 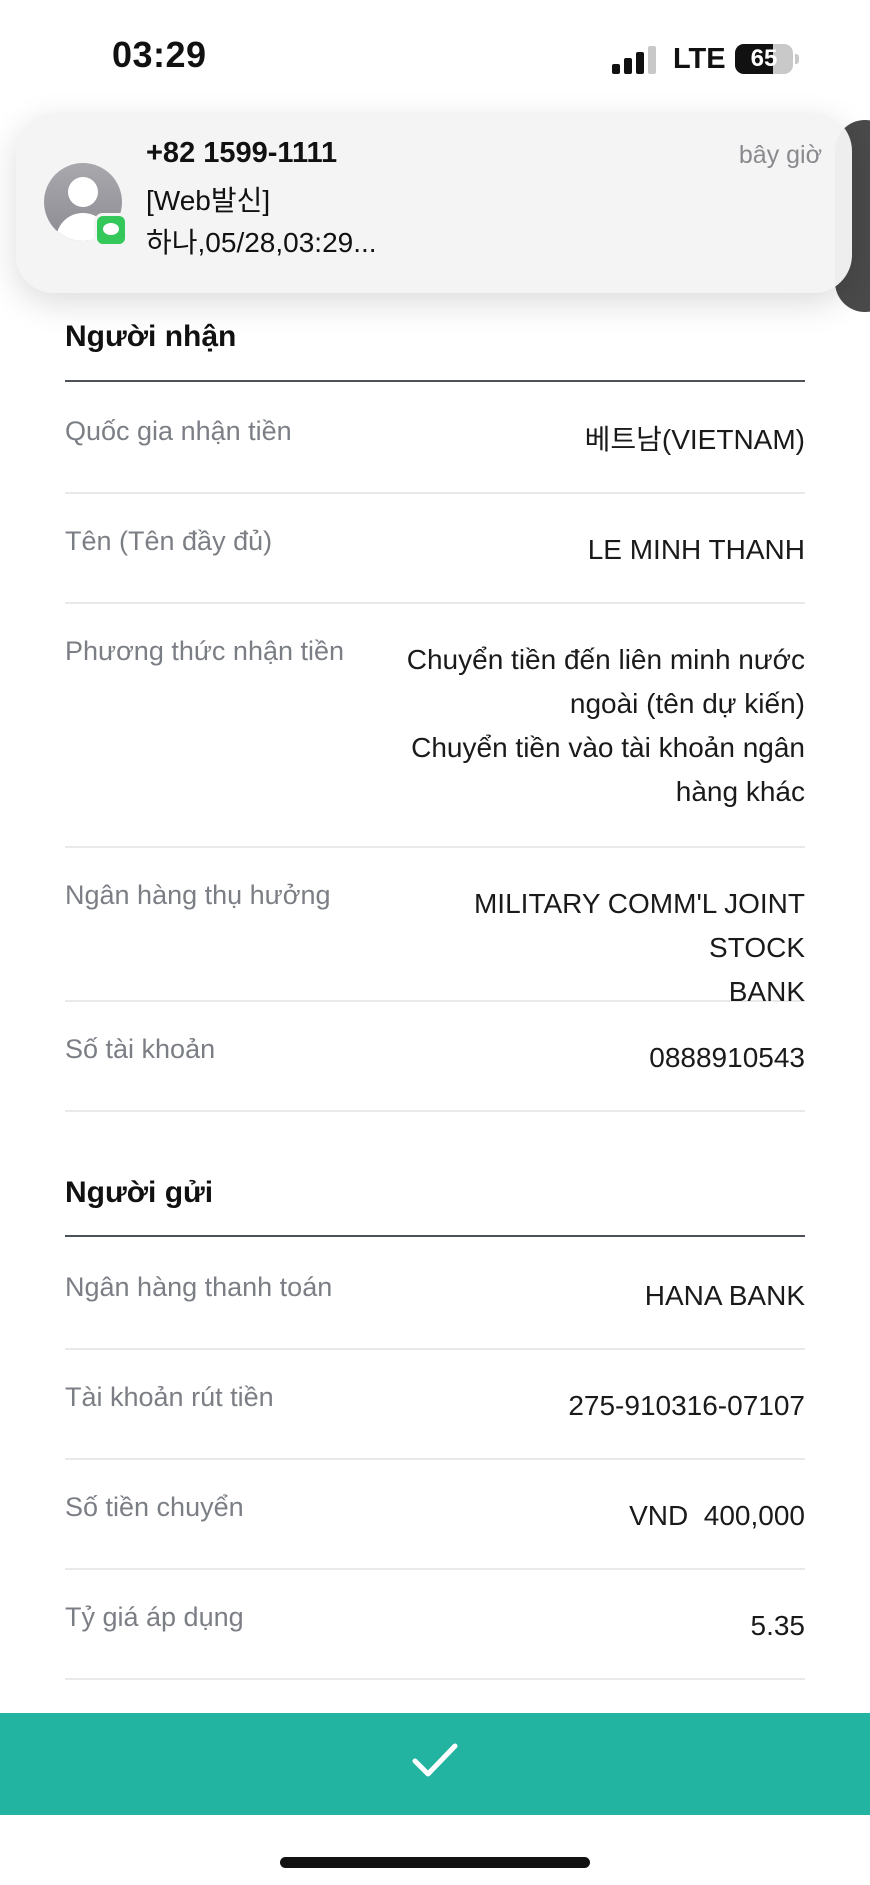 I want to click on row-value: MILITARY COMM'L JOINT STOCK BANK, so click(x=590, y=948).